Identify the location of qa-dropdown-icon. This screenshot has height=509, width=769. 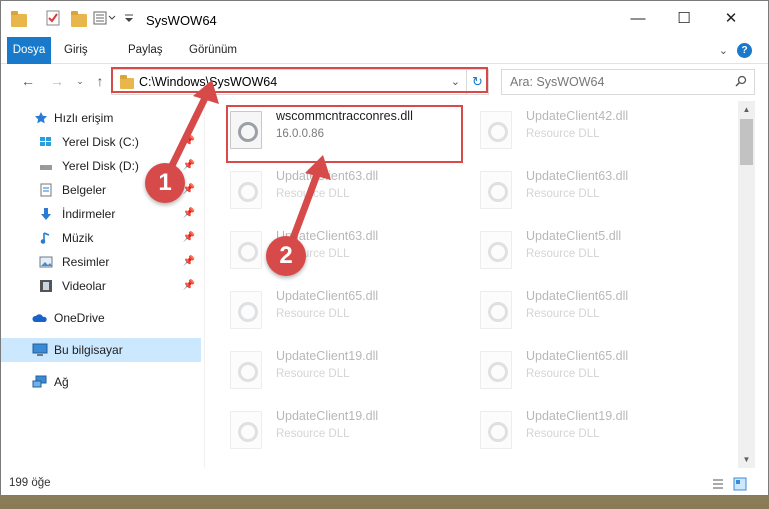
(132, 19).